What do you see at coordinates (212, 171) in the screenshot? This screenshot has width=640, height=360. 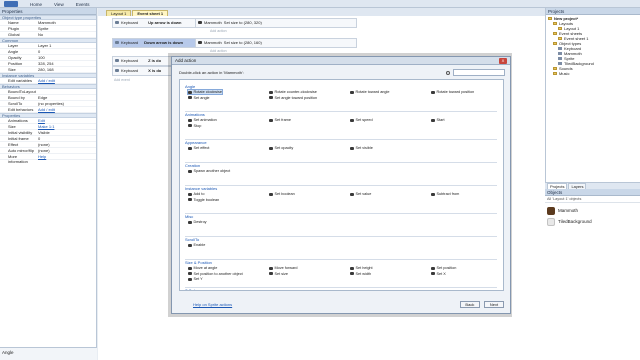 I see `action-item-label: Spawn another object` at bounding box center [212, 171].